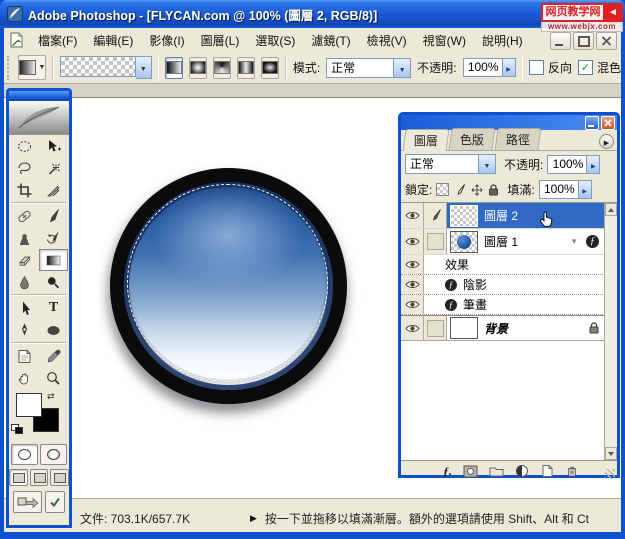  Describe the element at coordinates (611, 209) in the screenshot. I see `scroll-up-button` at that location.